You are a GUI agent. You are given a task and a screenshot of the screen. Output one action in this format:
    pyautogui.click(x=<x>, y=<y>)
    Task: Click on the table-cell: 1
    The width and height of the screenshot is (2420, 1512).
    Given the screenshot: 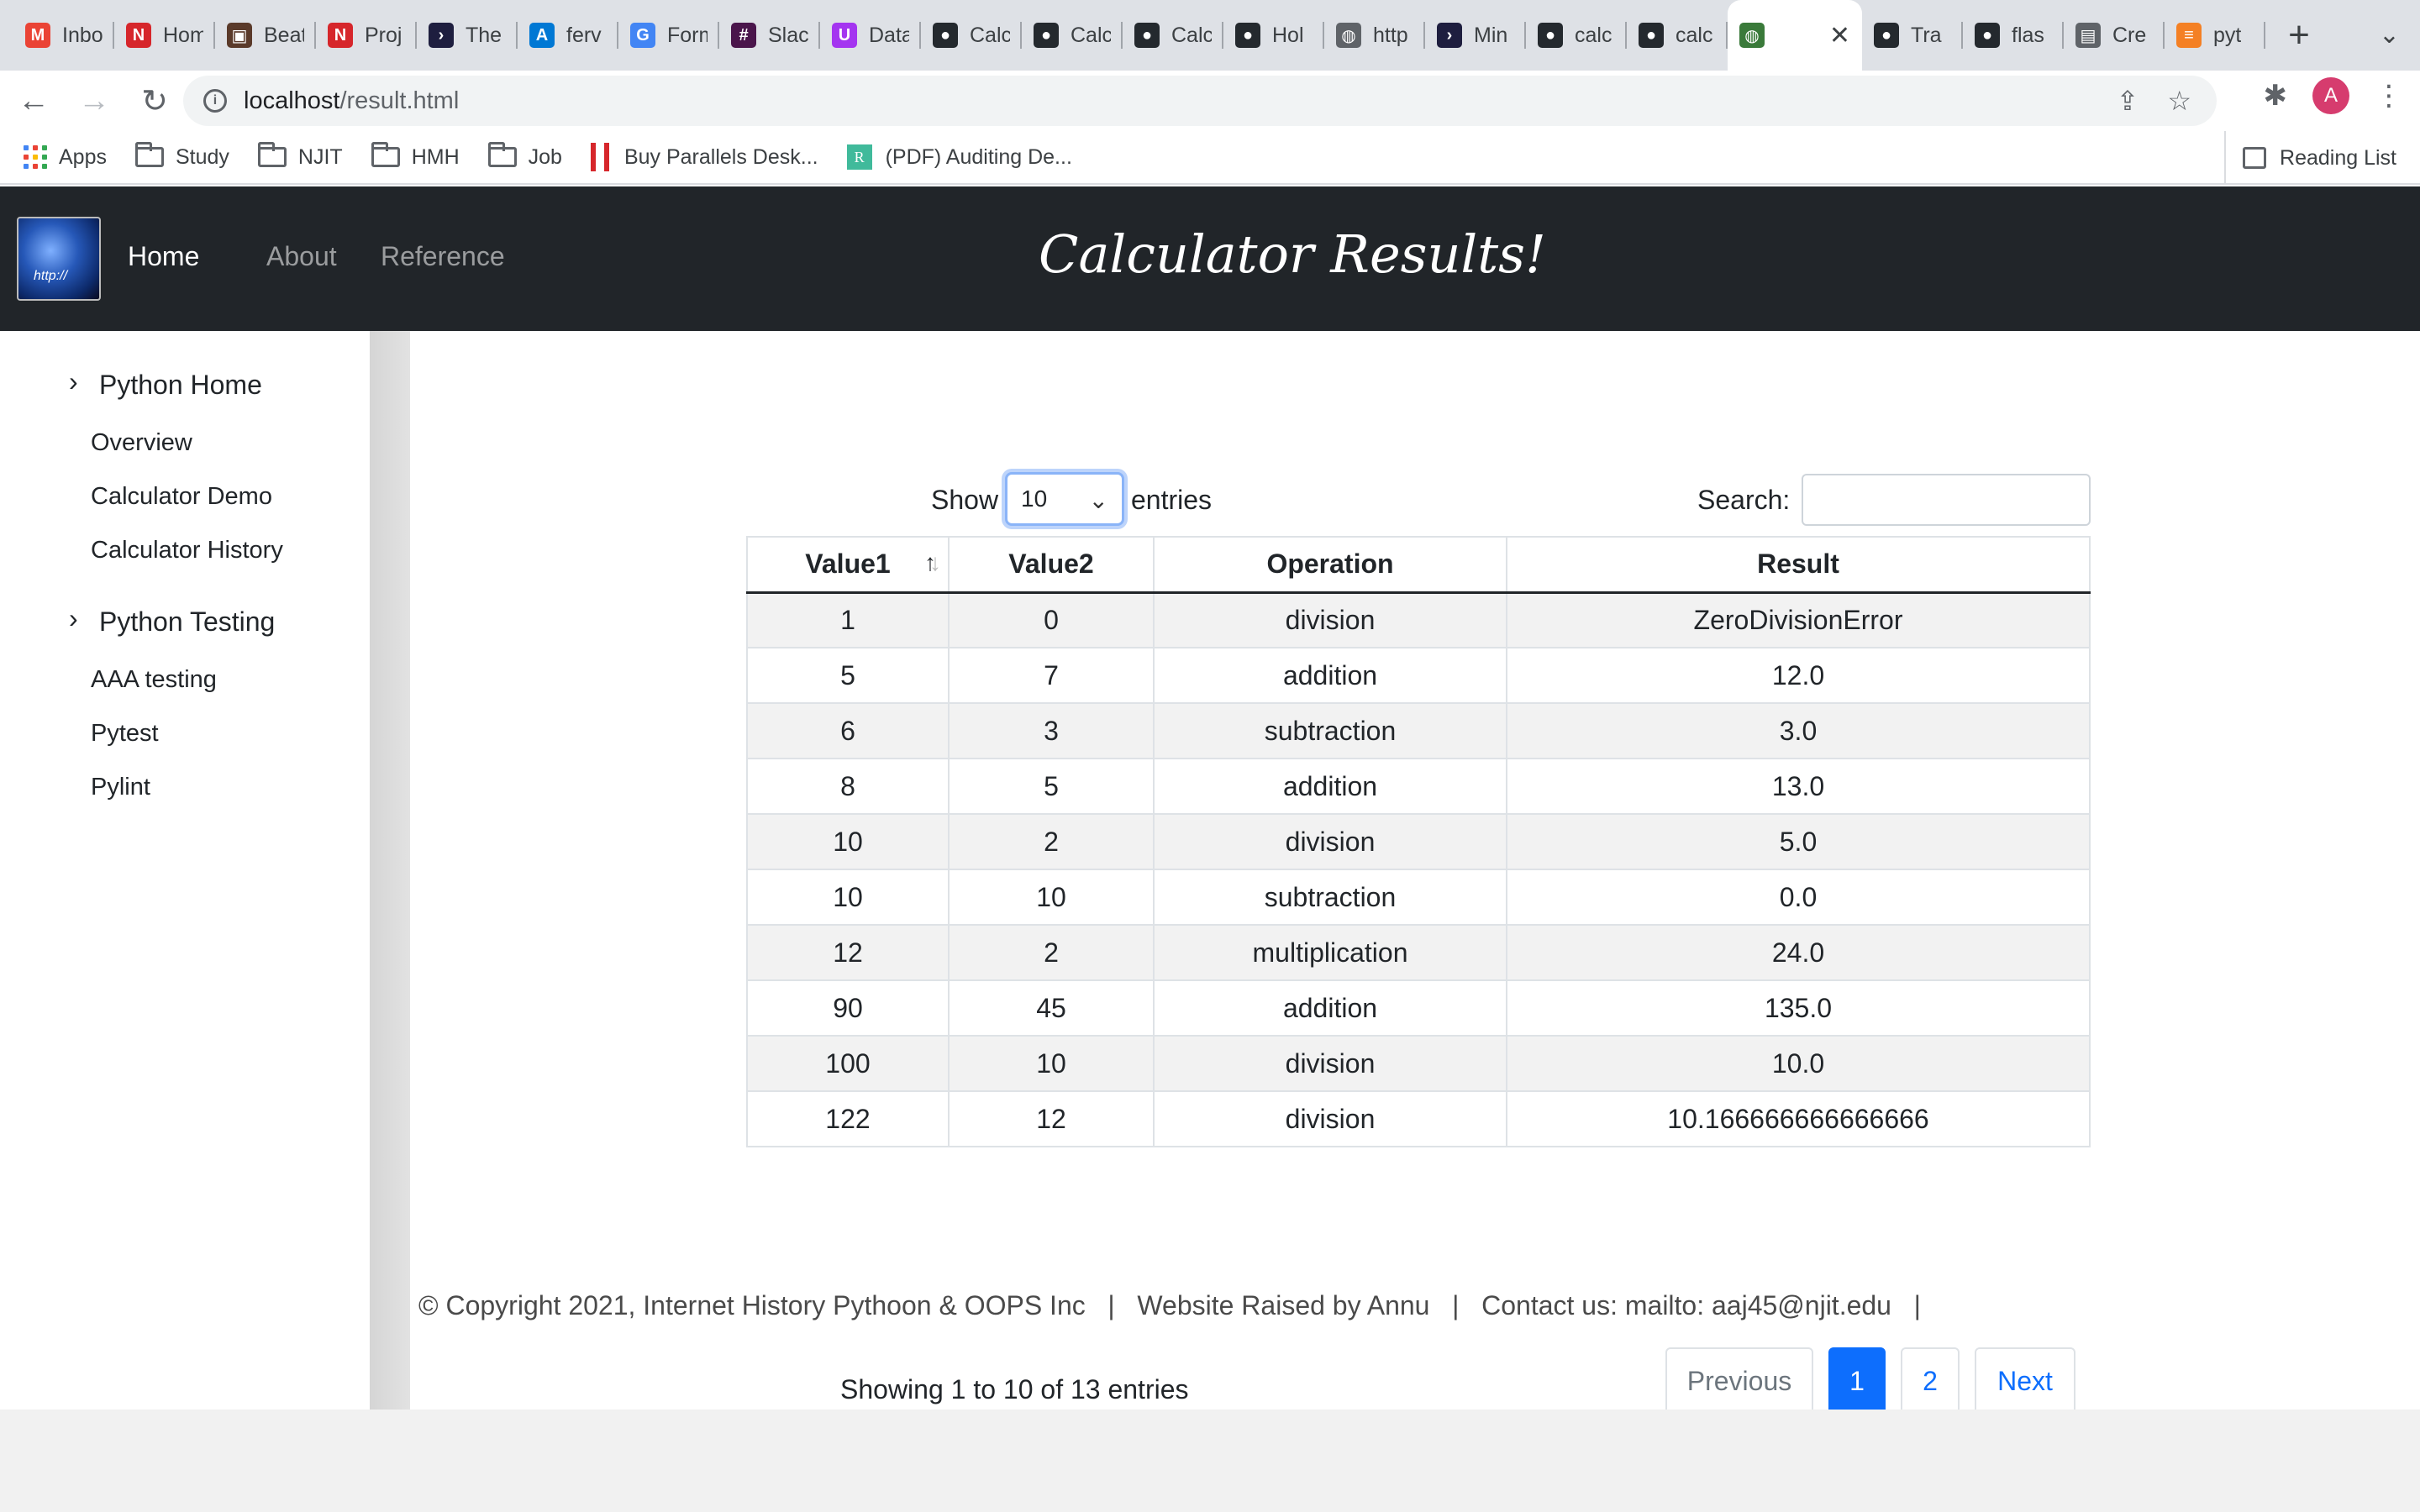 What is the action you would take?
    pyautogui.click(x=848, y=619)
    